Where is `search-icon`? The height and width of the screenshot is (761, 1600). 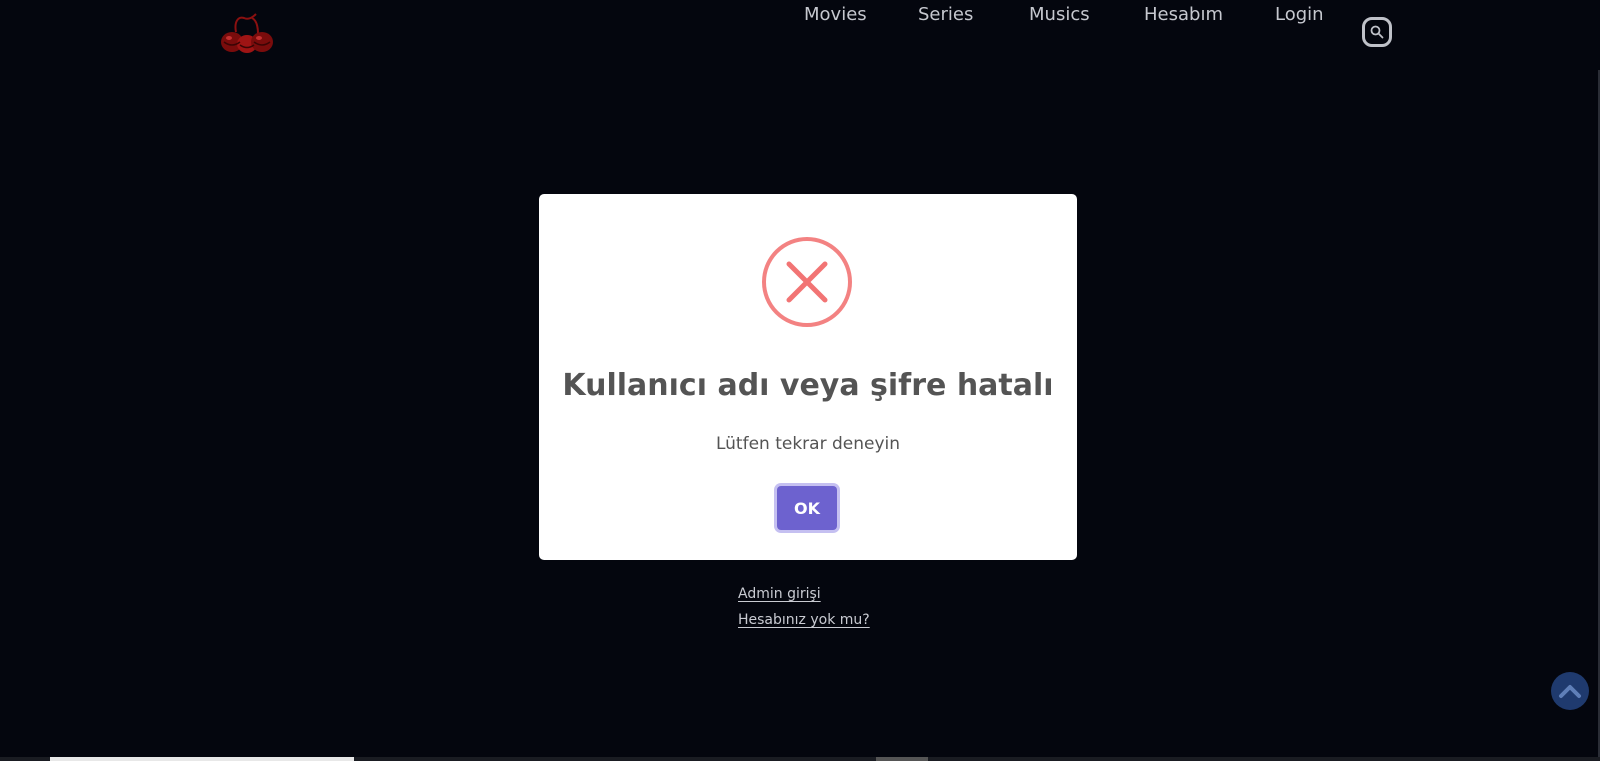
search-icon is located at coordinates (1377, 32).